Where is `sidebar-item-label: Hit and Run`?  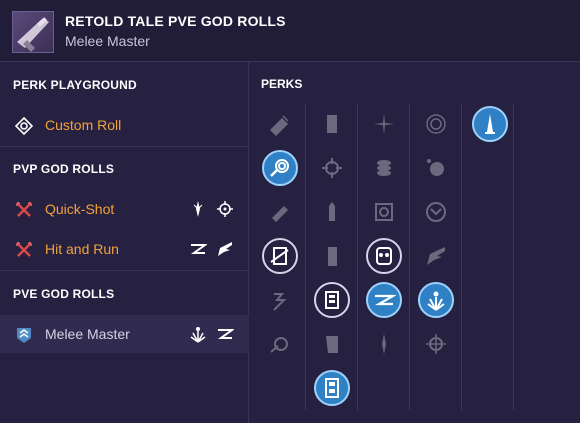
sidebar-item-label: Hit and Run is located at coordinates (82, 249).